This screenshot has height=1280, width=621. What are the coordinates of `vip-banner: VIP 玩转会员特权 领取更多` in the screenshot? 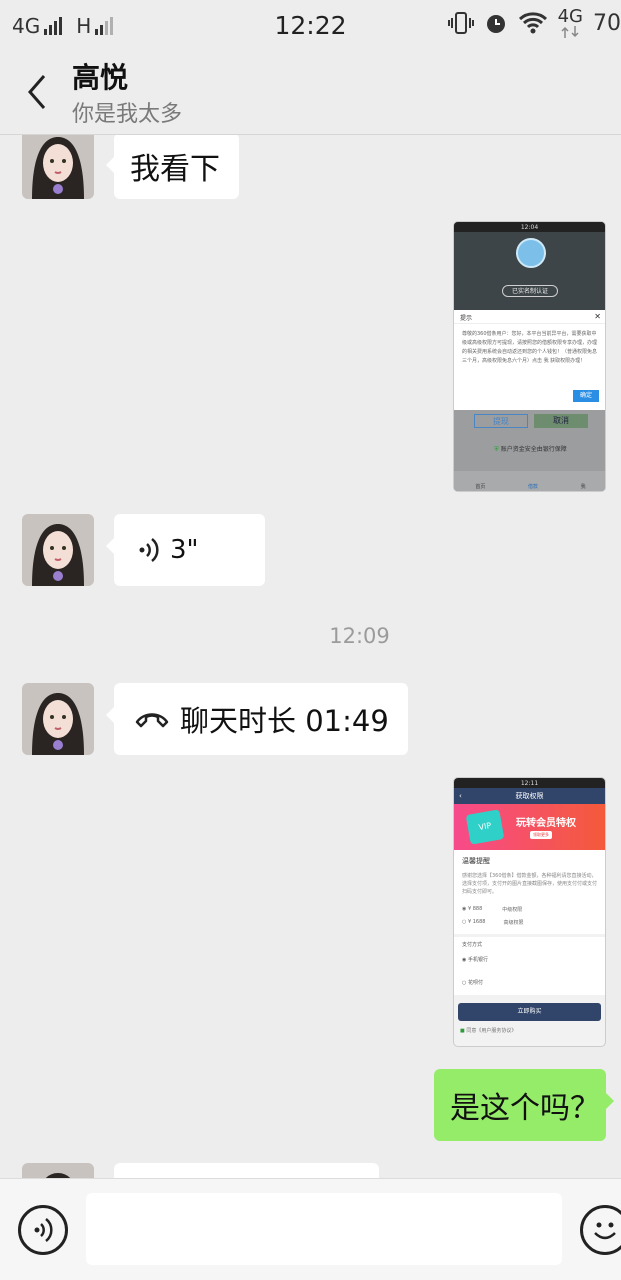 It's located at (529, 827).